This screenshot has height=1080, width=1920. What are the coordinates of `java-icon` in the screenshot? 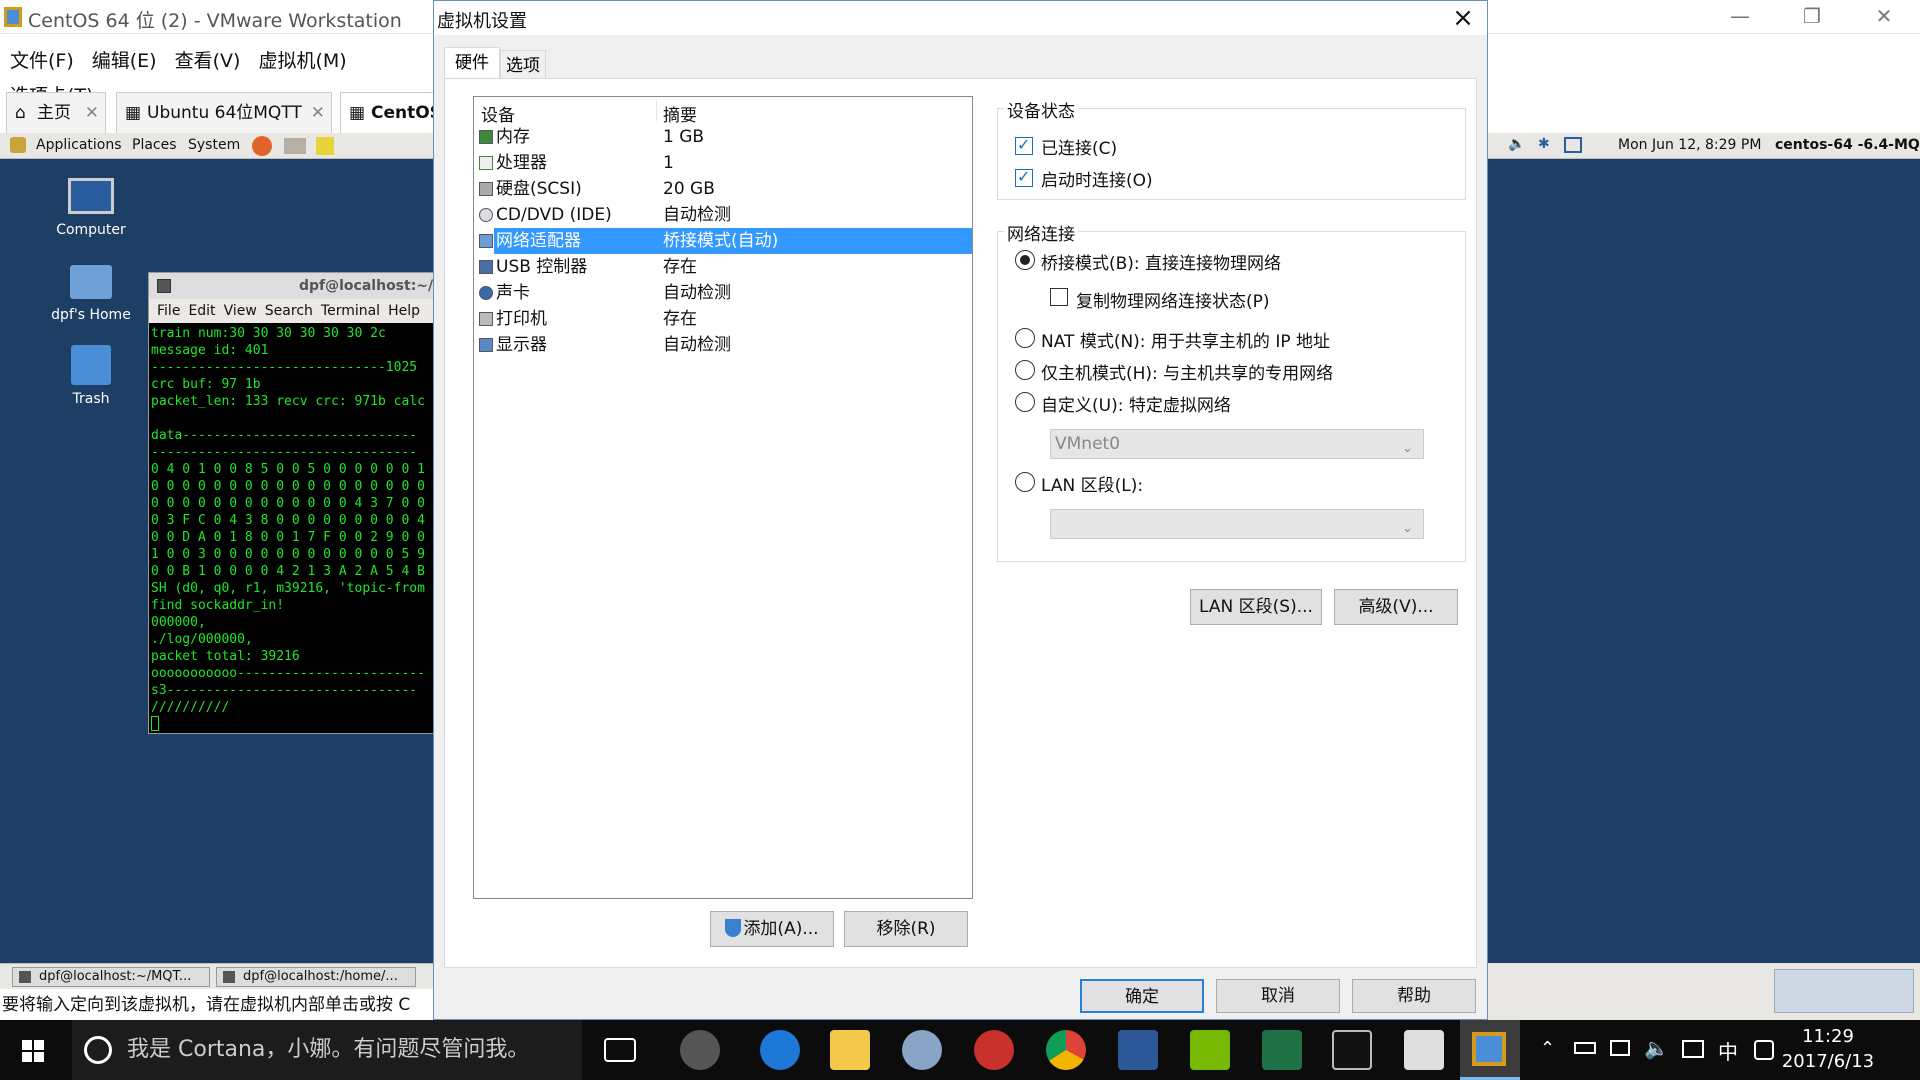 It's located at (1424, 1050).